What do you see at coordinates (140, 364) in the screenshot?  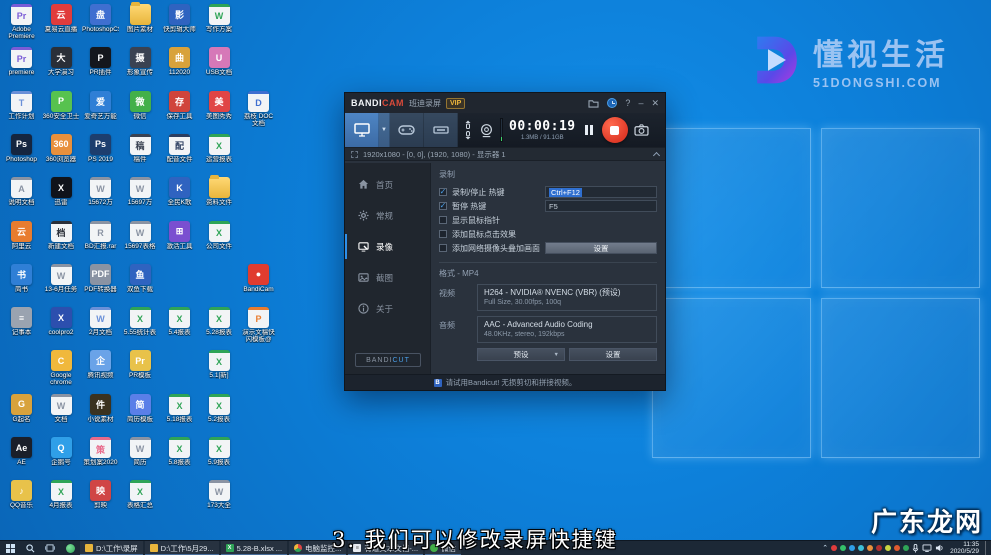 I see `desktop-icon-PR模板: Pr PR模板` at bounding box center [140, 364].